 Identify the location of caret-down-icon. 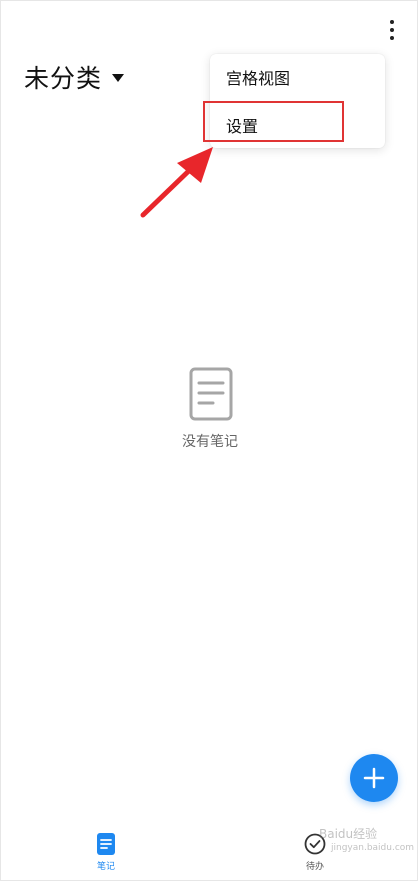
(118, 78).